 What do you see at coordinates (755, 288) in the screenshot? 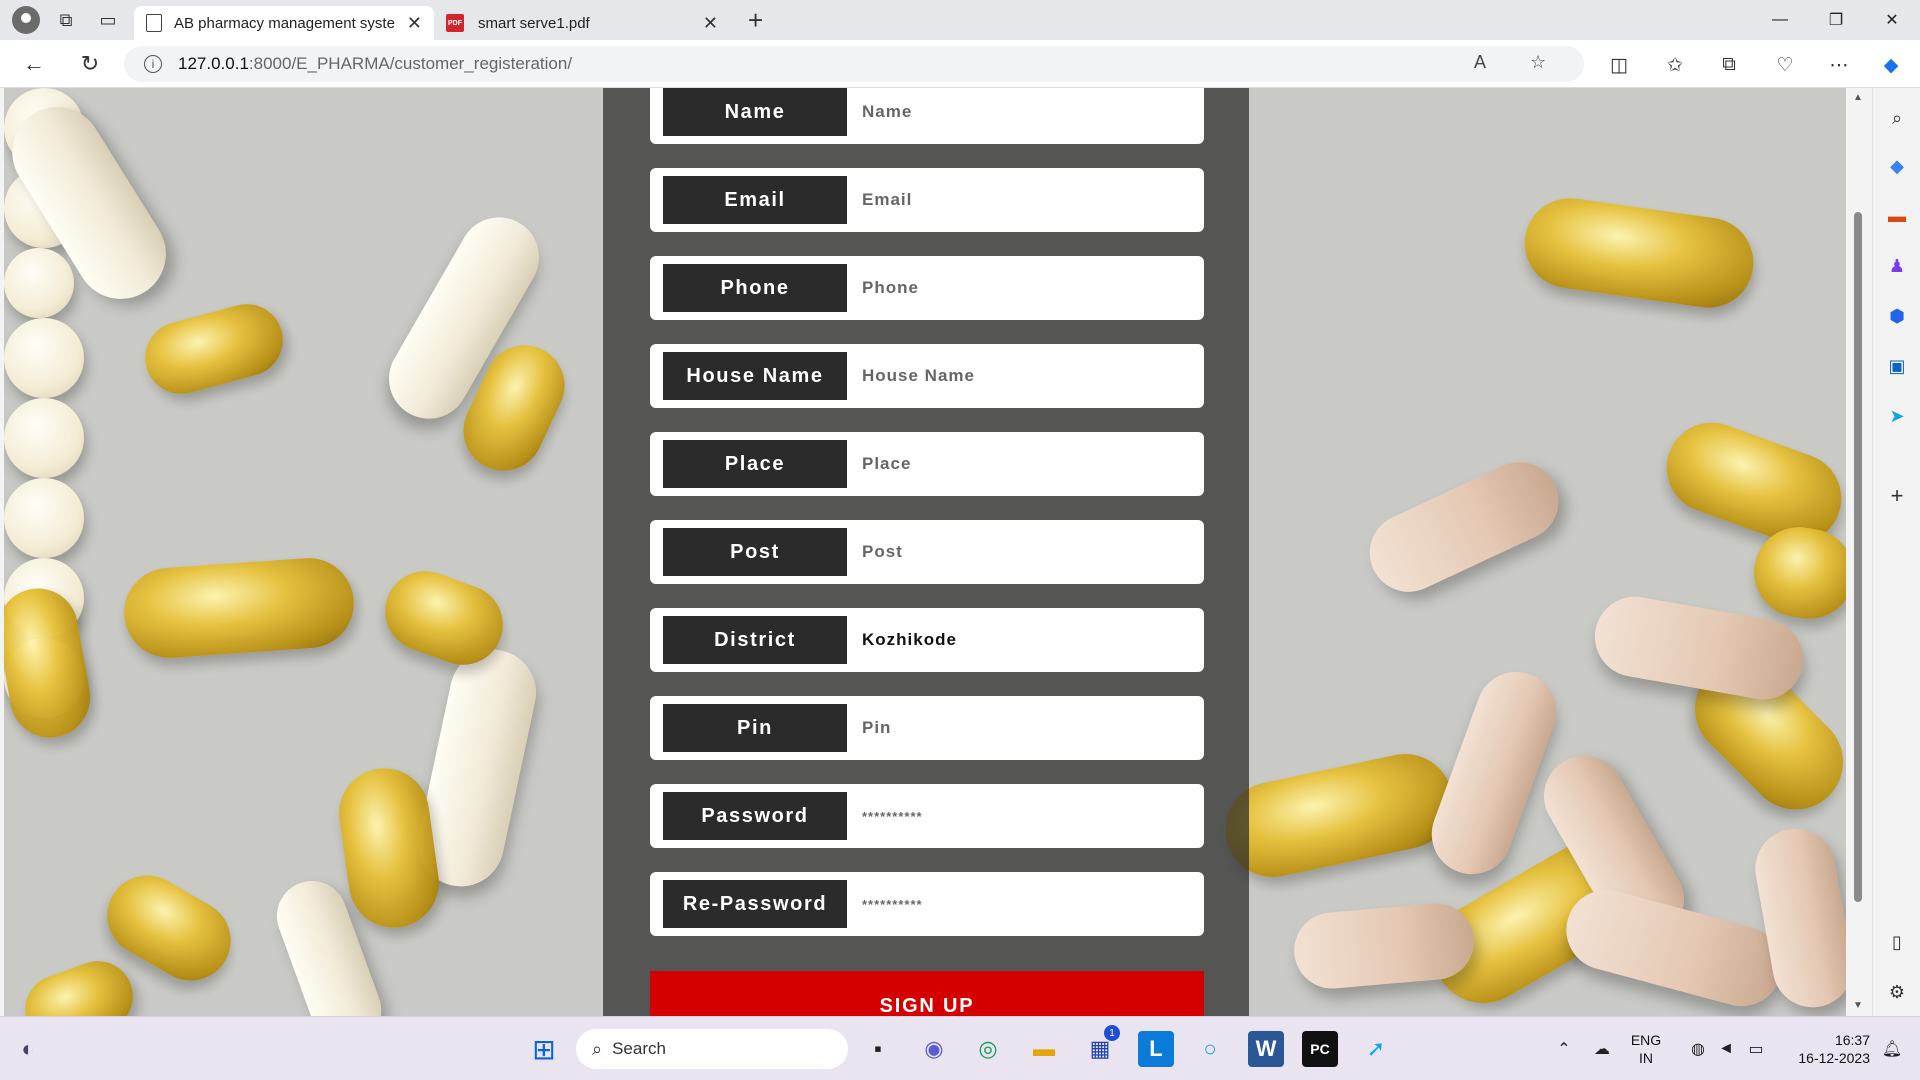
I see `phone-label: Phone` at bounding box center [755, 288].